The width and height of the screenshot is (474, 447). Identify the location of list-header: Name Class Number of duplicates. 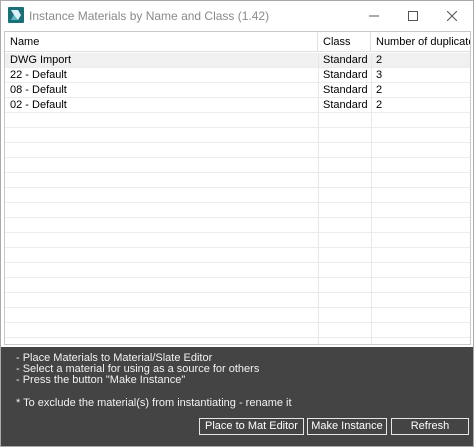
(237, 42).